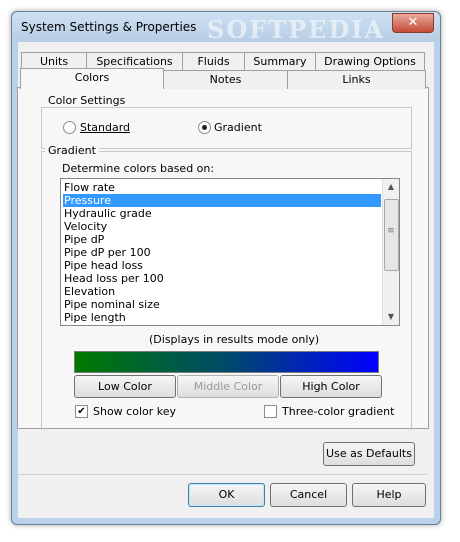  I want to click on tab-summary-label: Summary, so click(280, 61).